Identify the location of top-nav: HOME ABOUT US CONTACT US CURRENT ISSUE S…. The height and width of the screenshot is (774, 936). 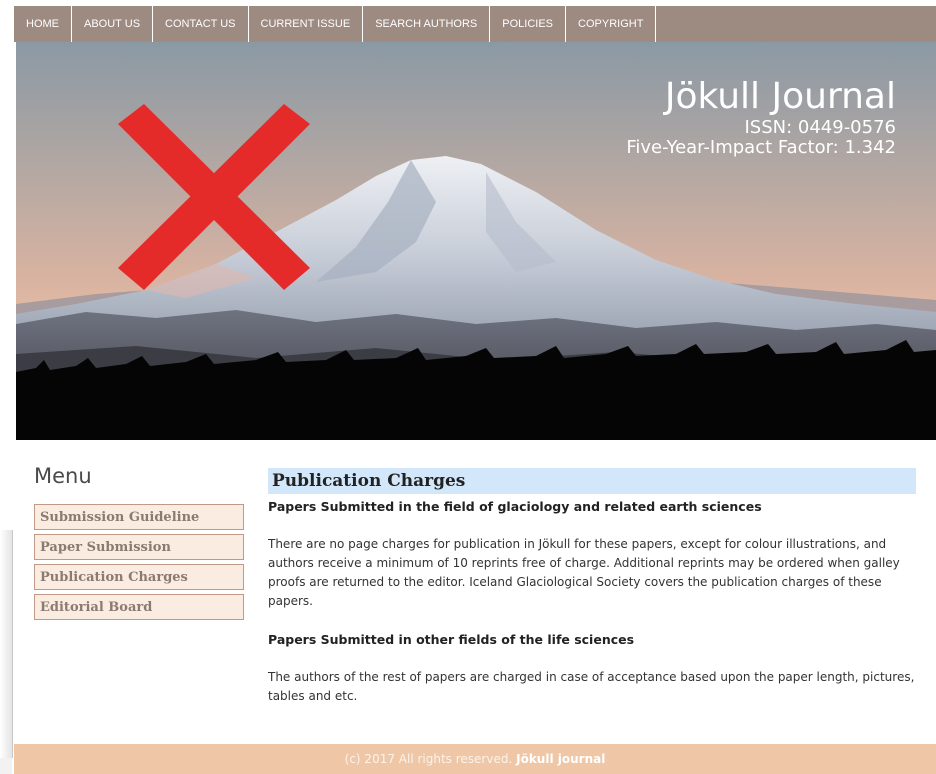
(475, 24).